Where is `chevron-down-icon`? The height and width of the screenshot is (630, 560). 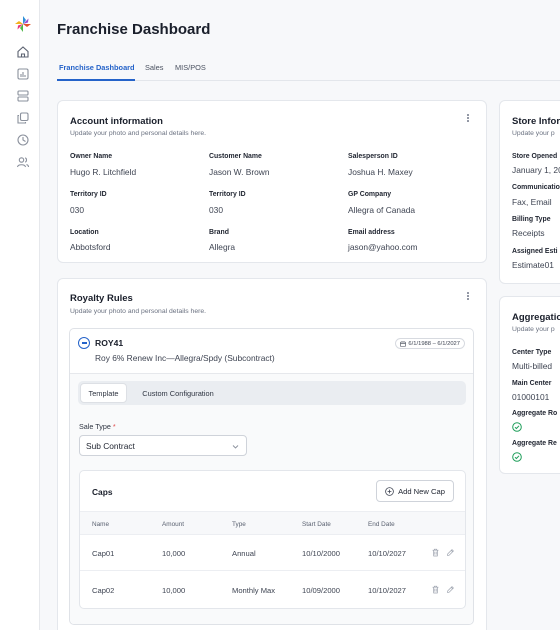
chevron-down-icon is located at coordinates (235, 447).